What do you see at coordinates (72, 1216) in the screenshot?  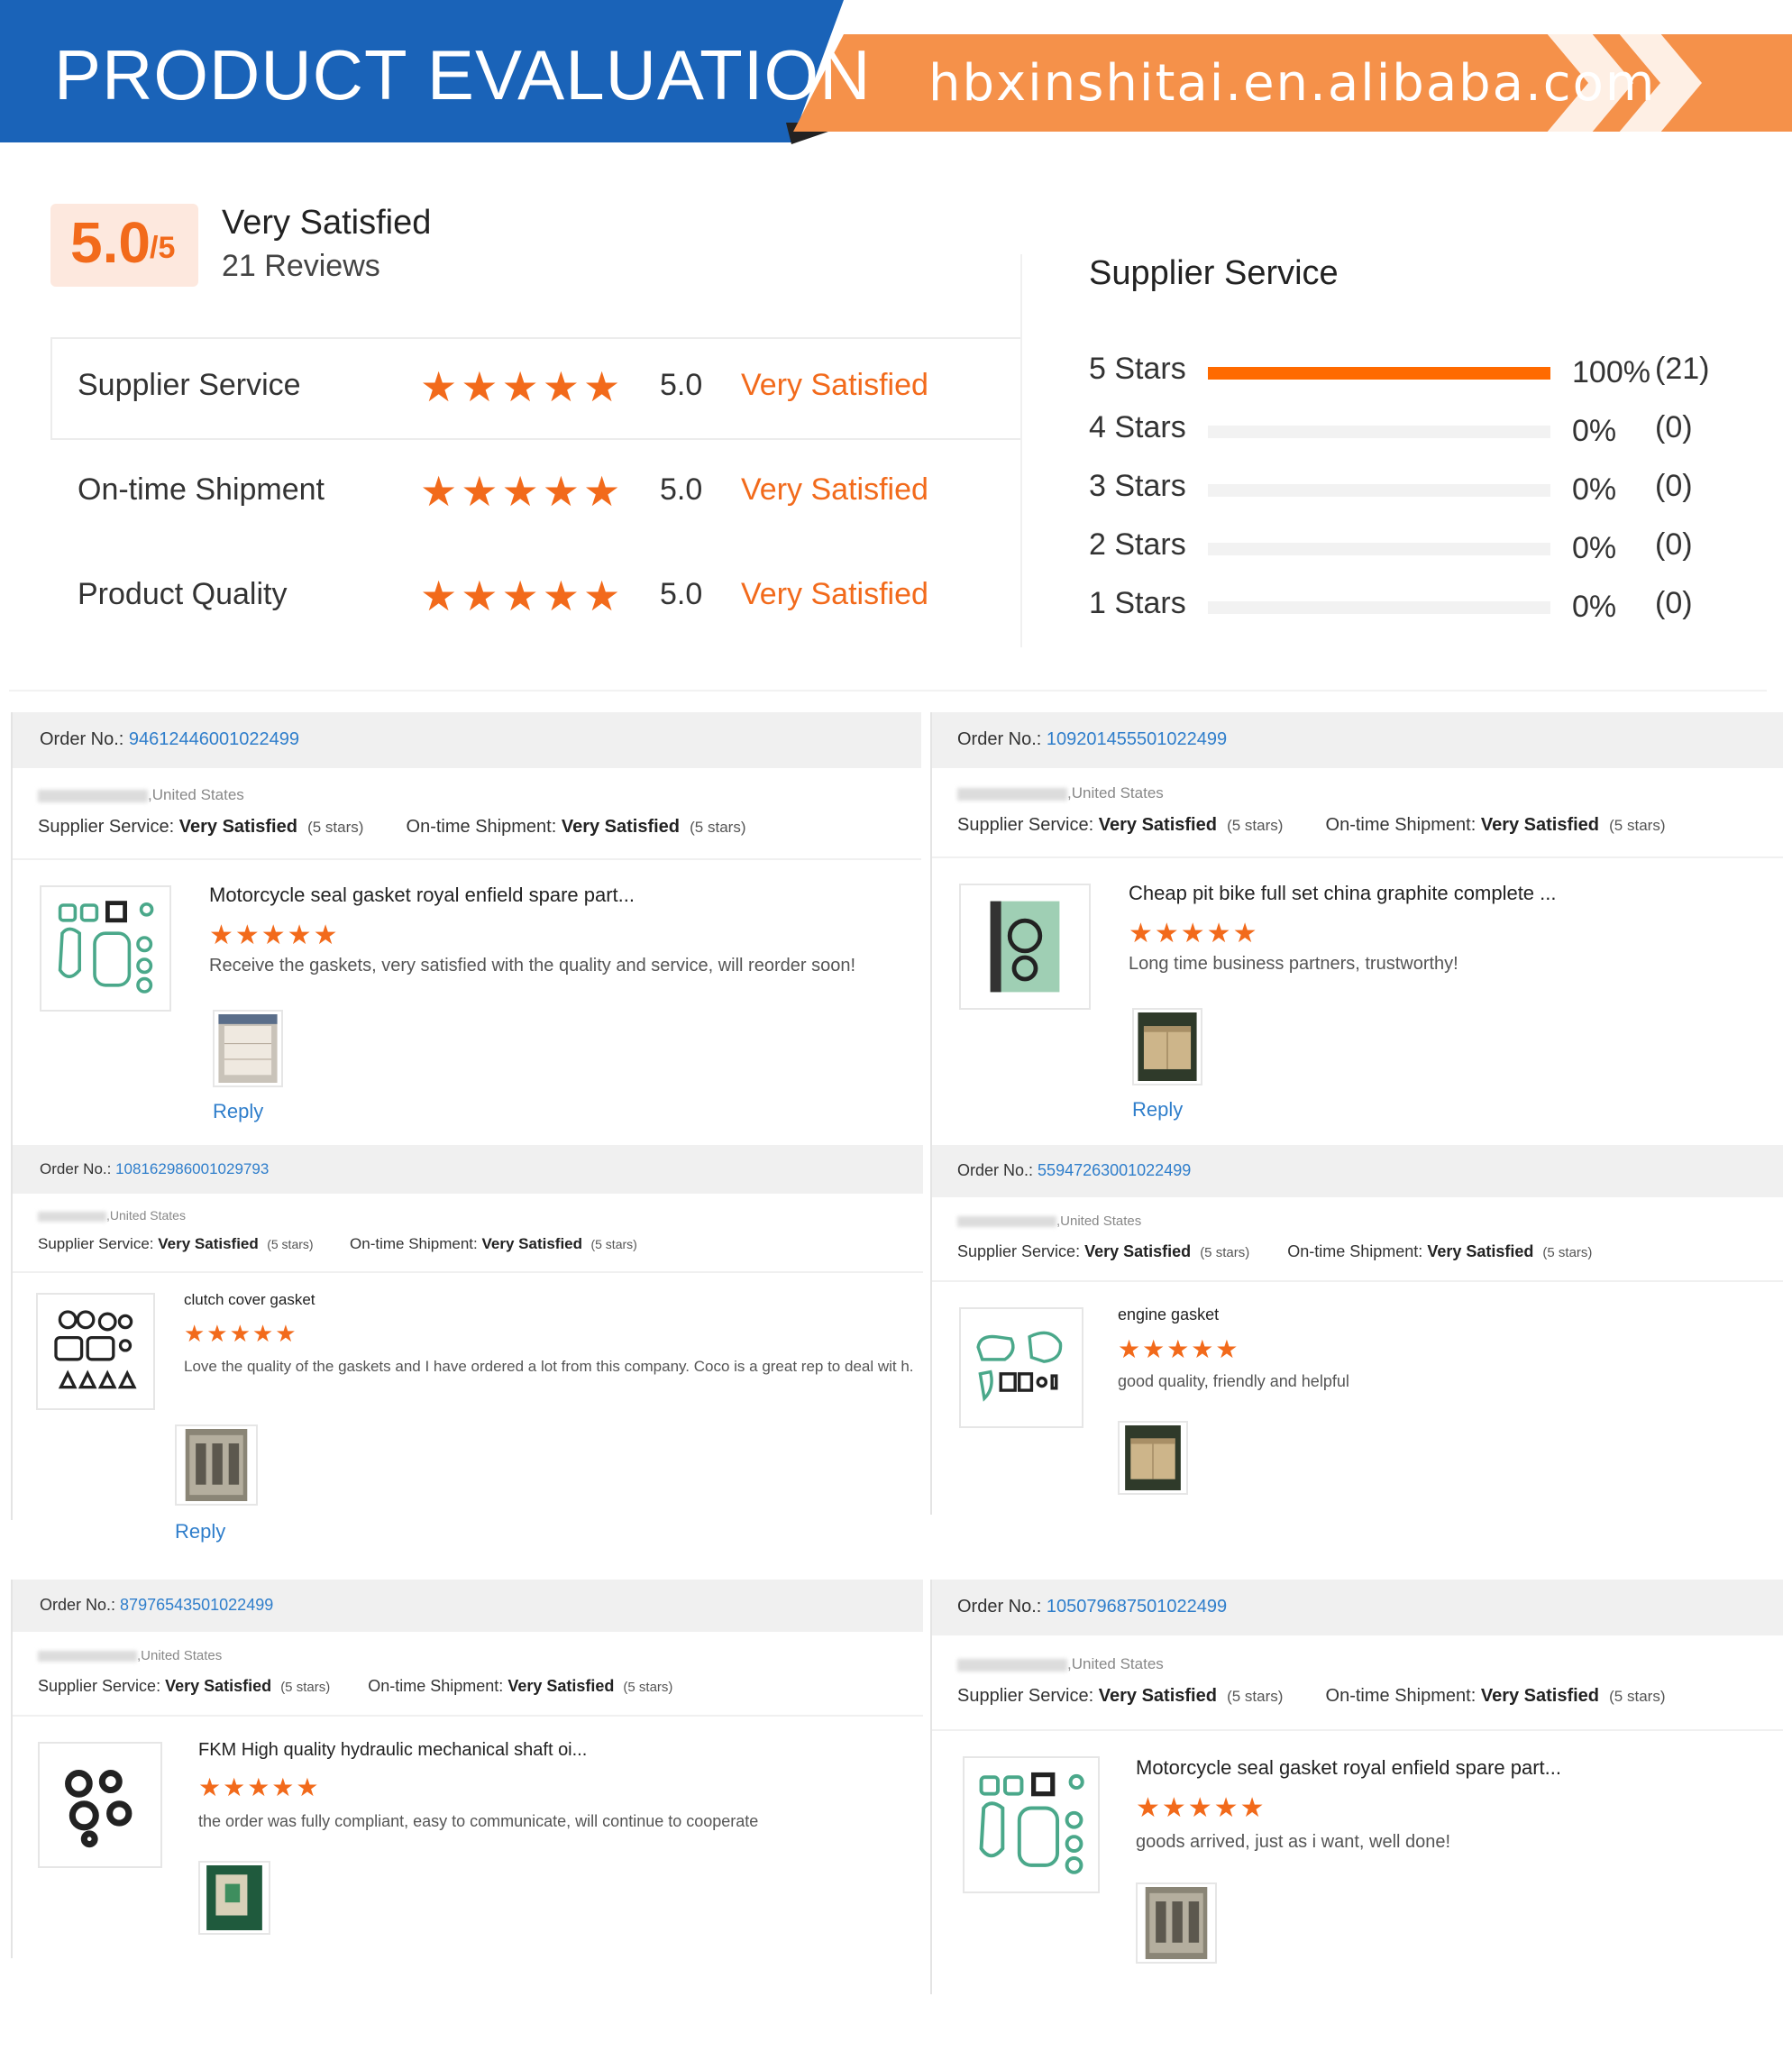 I see `buyer-name-redacted` at bounding box center [72, 1216].